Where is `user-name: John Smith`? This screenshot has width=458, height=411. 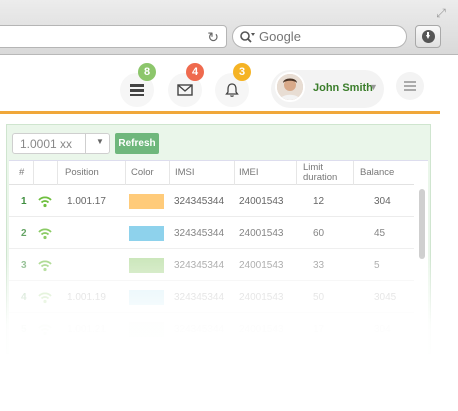
user-name: John Smith is located at coordinates (343, 88).